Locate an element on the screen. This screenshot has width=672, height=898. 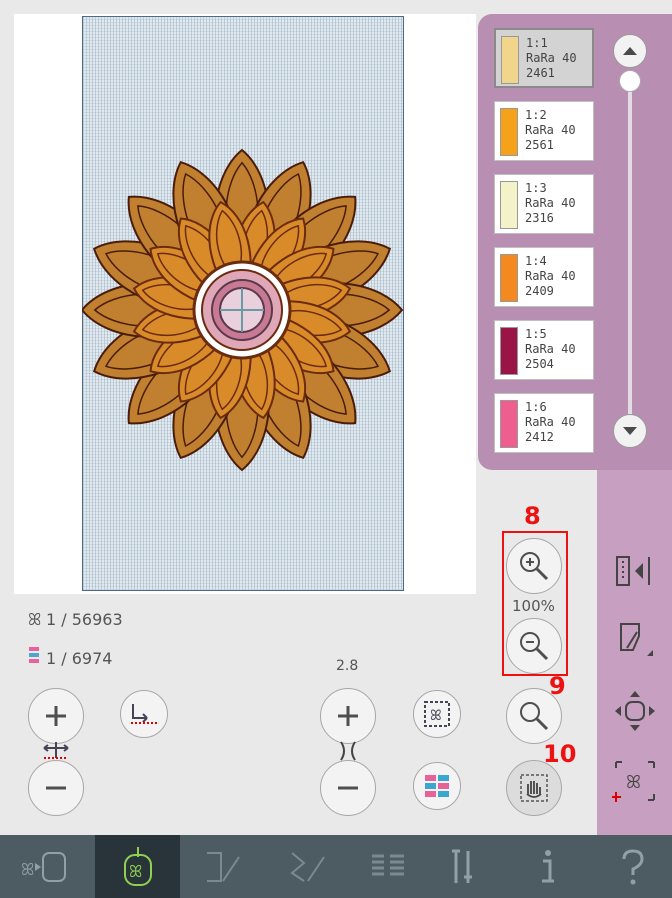
scroll-thumb is located at coordinates (630, 81).